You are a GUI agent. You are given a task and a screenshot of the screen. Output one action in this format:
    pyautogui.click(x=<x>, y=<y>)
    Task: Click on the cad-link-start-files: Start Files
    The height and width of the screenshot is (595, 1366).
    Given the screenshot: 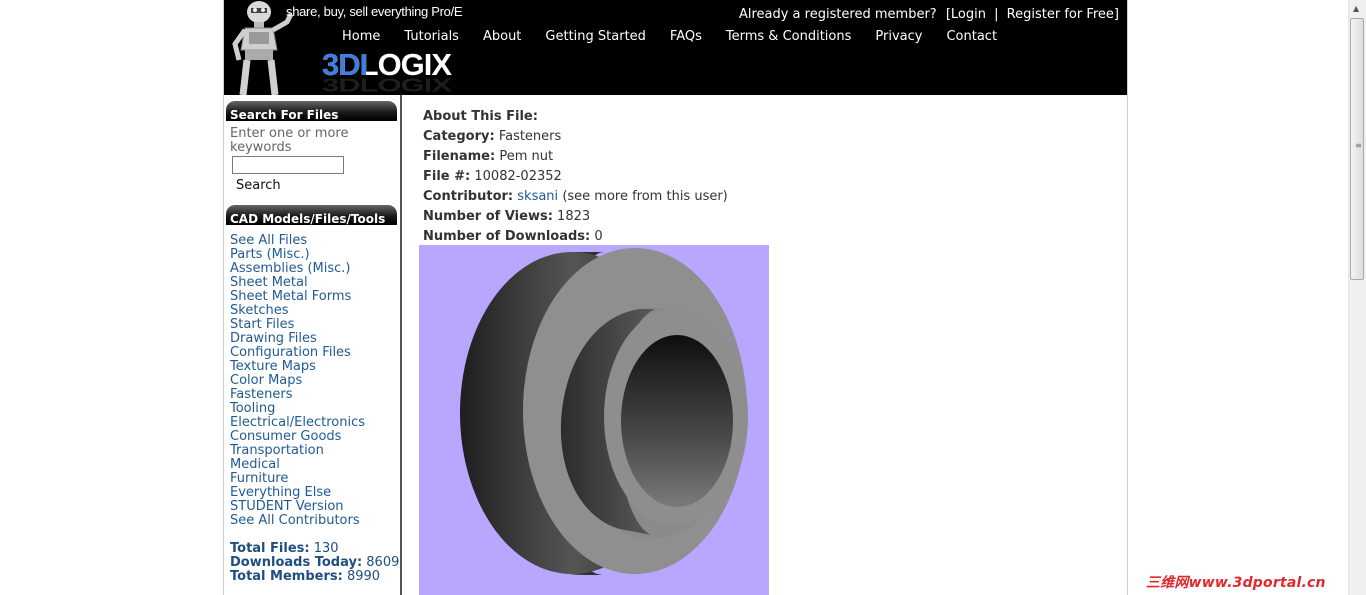 What is the action you would take?
    pyautogui.click(x=262, y=324)
    